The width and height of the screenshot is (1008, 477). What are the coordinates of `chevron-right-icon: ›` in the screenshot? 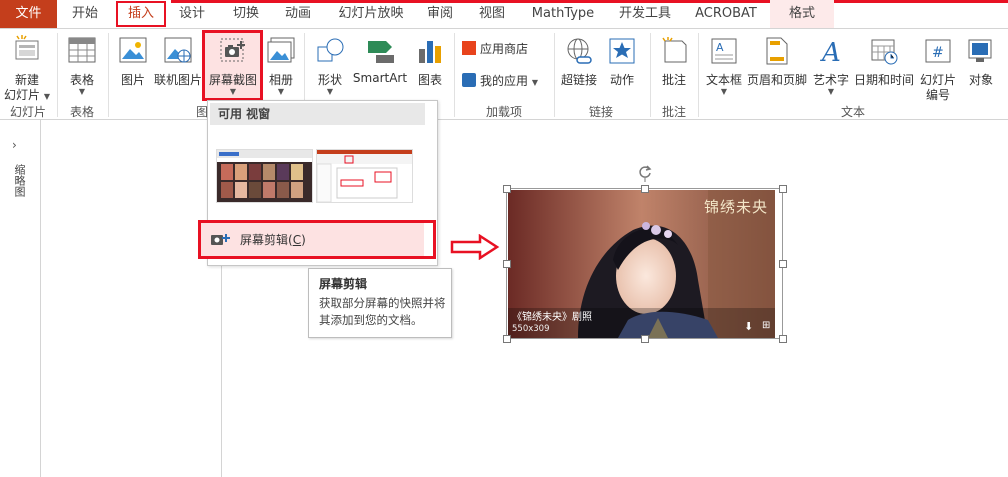 It's located at (14, 145).